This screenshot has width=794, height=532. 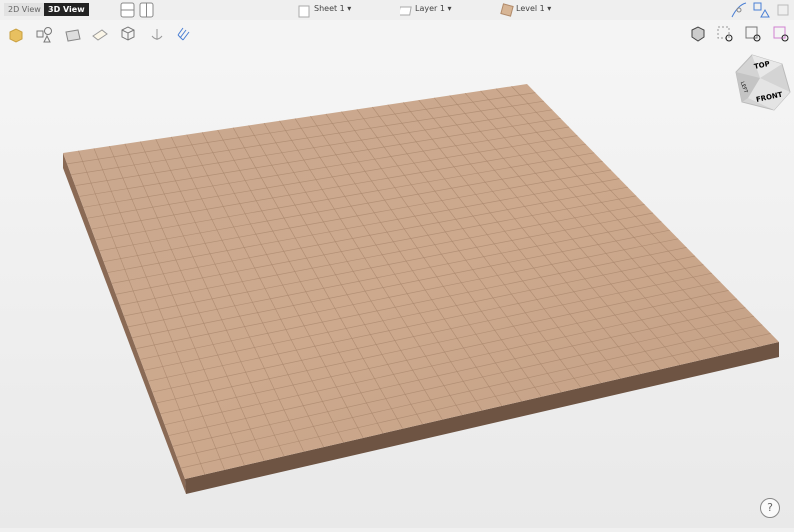 I want to click on zoom-extents-icon, so click(x=754, y=35).